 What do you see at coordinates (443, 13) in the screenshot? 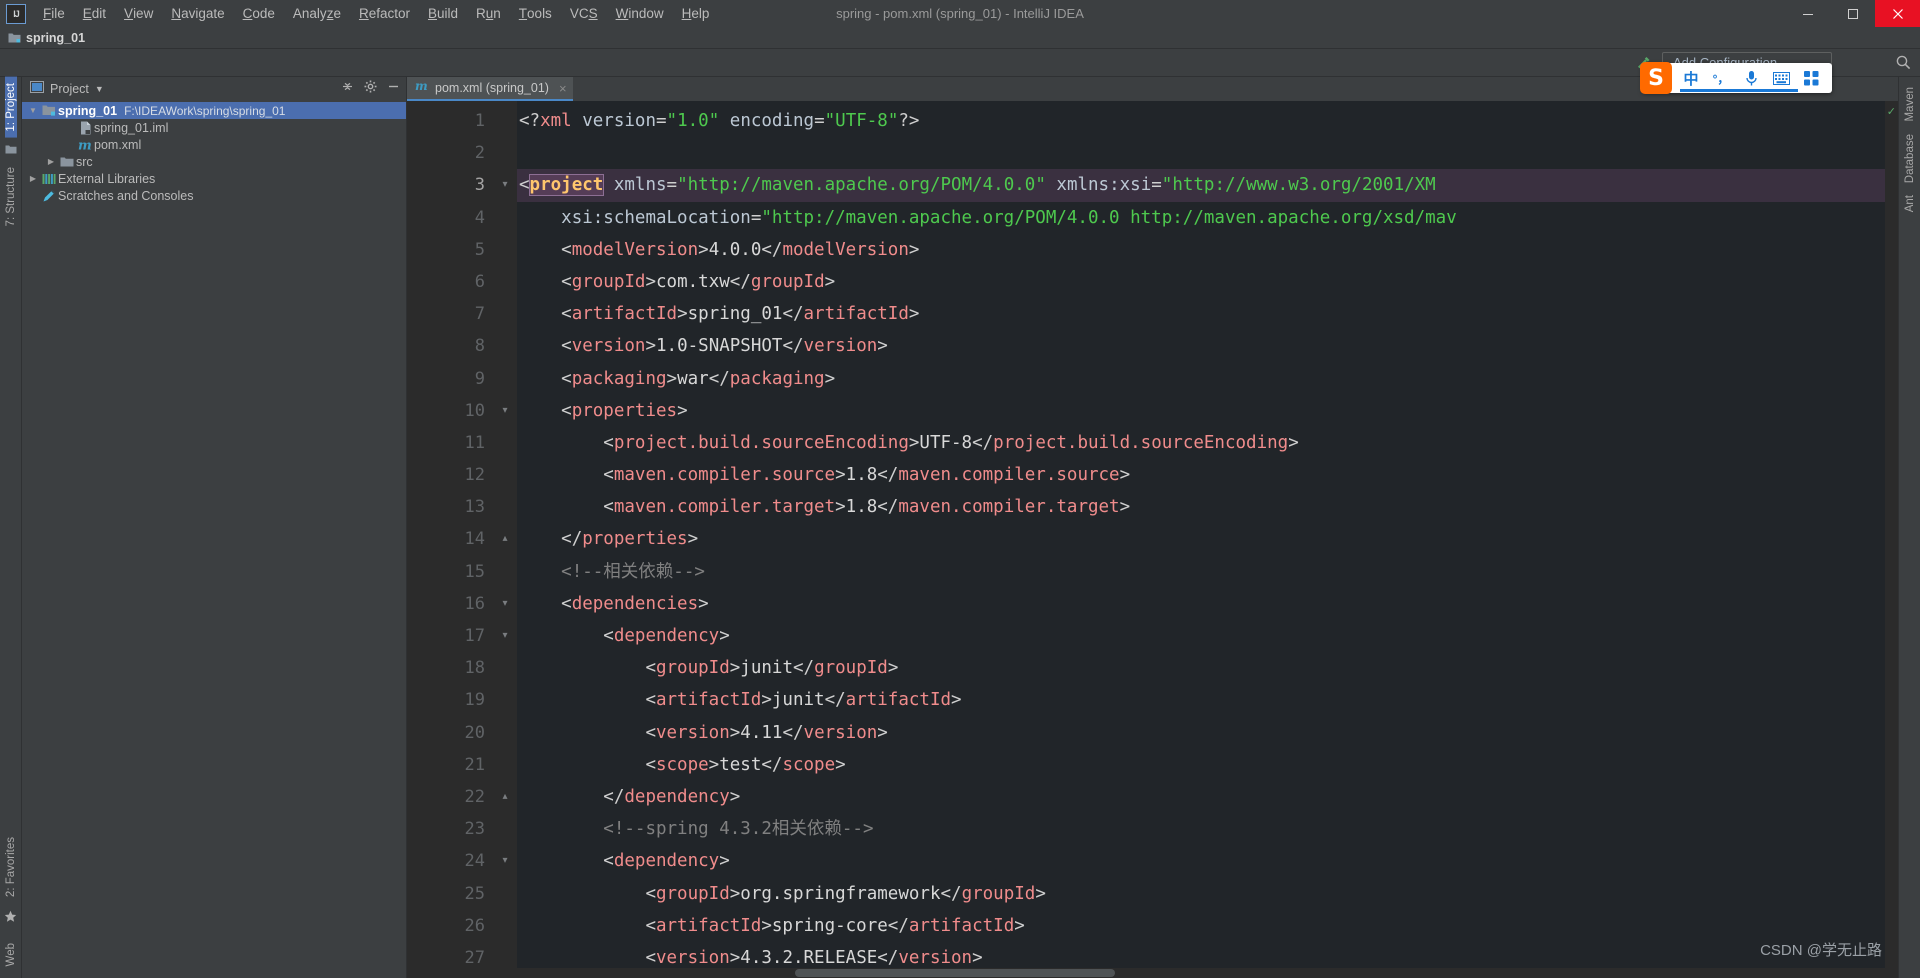
I see `menu-item-build: Build` at bounding box center [443, 13].